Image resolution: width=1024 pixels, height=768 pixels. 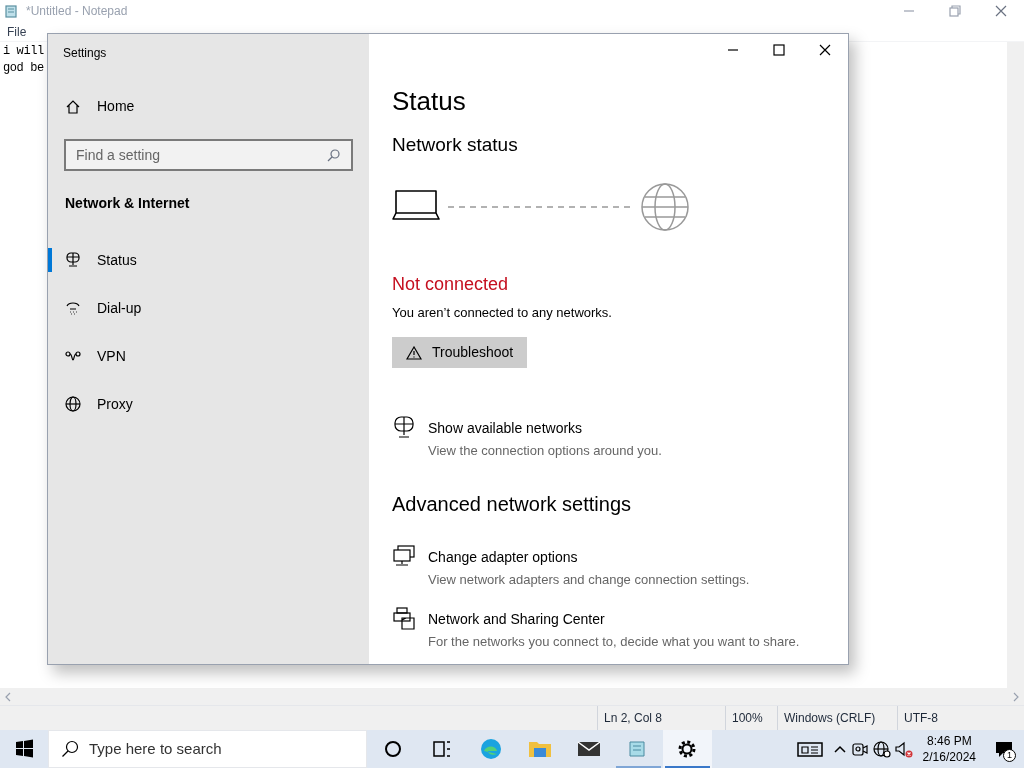 I want to click on warning-icon, so click(x=414, y=352).